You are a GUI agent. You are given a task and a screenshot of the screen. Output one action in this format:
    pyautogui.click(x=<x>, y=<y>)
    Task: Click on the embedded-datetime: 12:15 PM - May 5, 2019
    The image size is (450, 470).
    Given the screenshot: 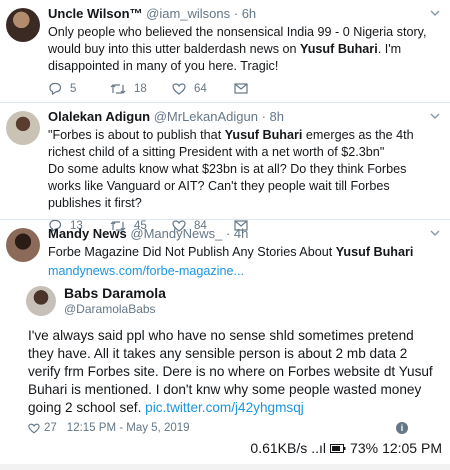 What is the action you would take?
    pyautogui.click(x=128, y=428)
    